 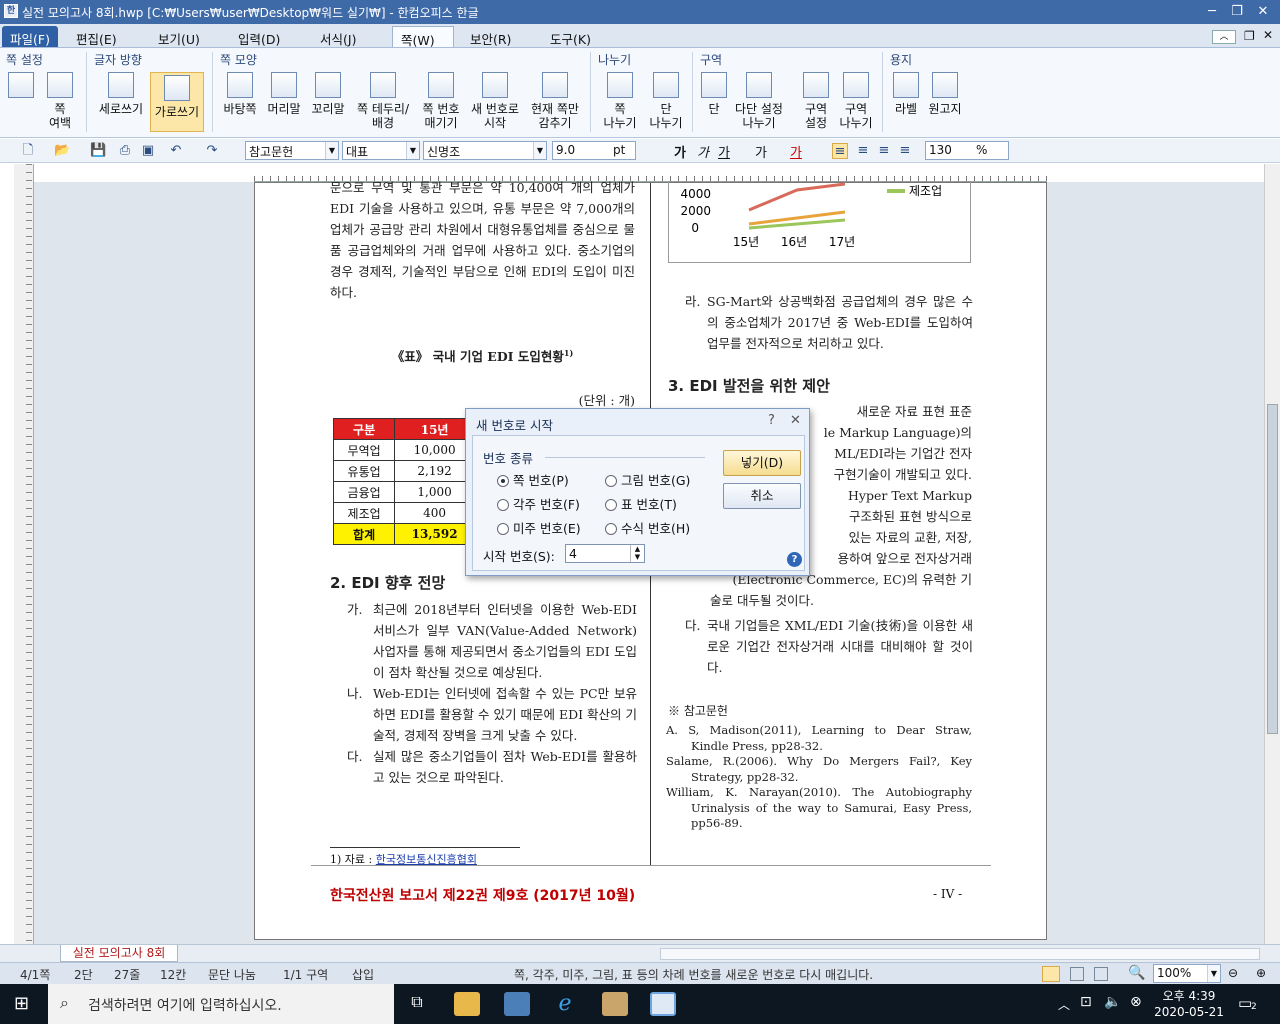 I want to click on page-break-button: 쪽 나누기, so click(x=620, y=101).